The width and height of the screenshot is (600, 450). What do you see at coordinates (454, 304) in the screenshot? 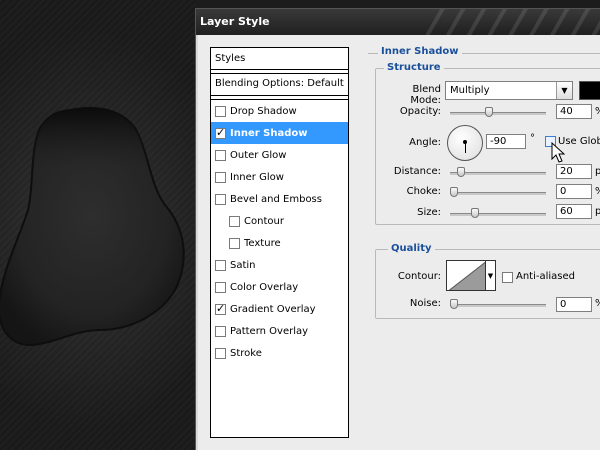
I see `noise-slider-thumb` at bounding box center [454, 304].